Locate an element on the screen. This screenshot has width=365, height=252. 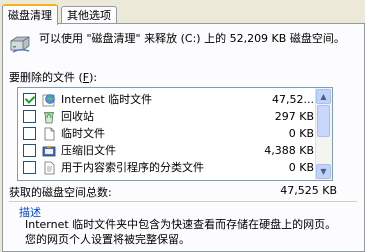
globe-icon is located at coordinates (48, 100).